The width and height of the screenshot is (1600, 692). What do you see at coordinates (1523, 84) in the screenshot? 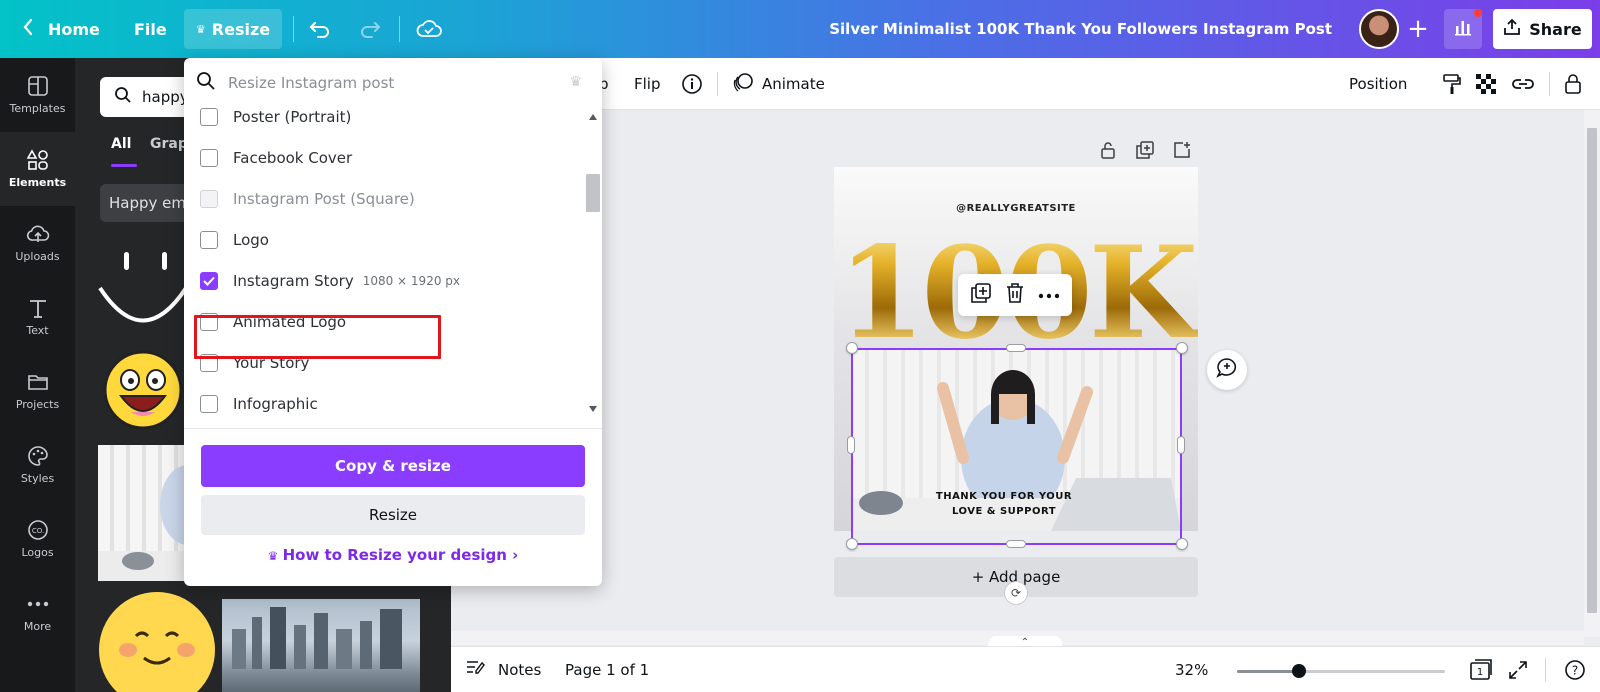
I see `link-icon` at bounding box center [1523, 84].